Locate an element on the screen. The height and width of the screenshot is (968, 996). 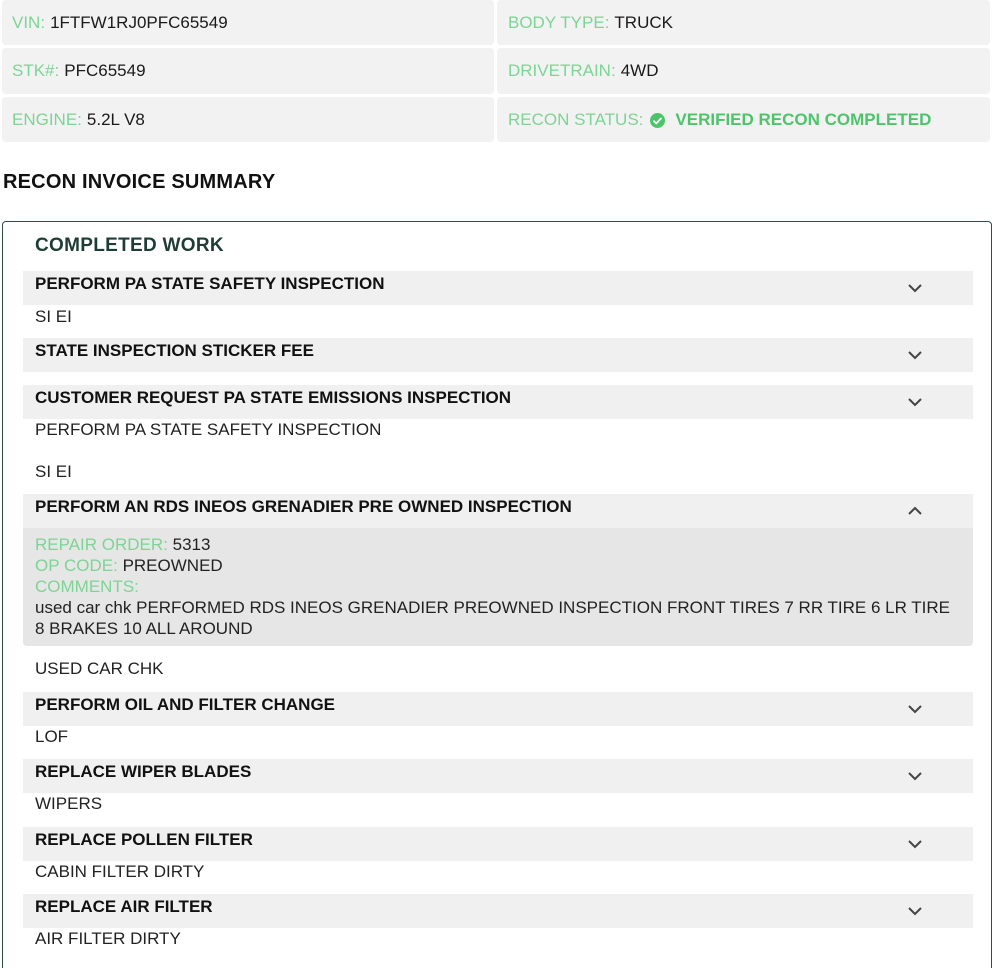
drivetrain-field: DRIVETRAIN: 4WD is located at coordinates (743, 71).